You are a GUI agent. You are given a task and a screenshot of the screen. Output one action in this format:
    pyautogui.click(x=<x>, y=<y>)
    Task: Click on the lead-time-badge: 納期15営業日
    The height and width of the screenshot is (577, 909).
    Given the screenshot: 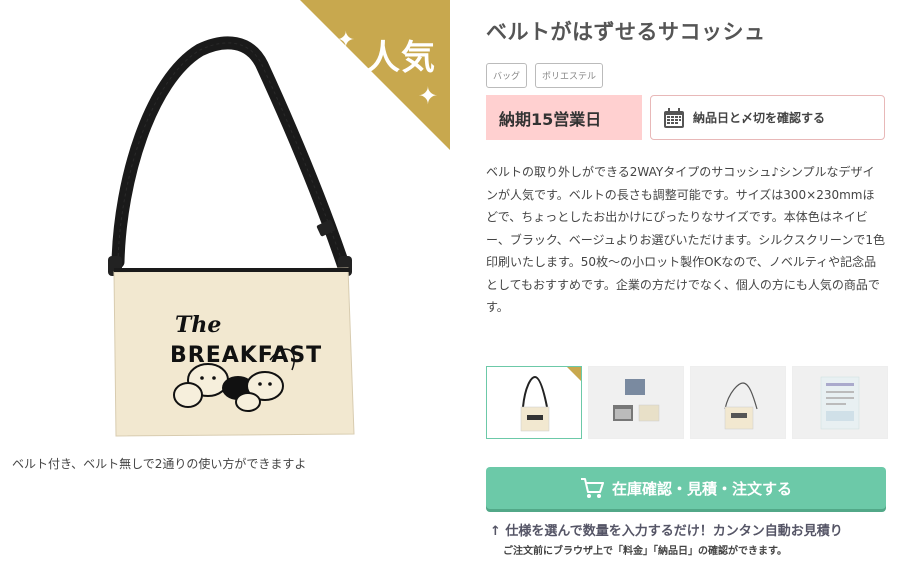 What is the action you would take?
    pyautogui.click(x=564, y=117)
    